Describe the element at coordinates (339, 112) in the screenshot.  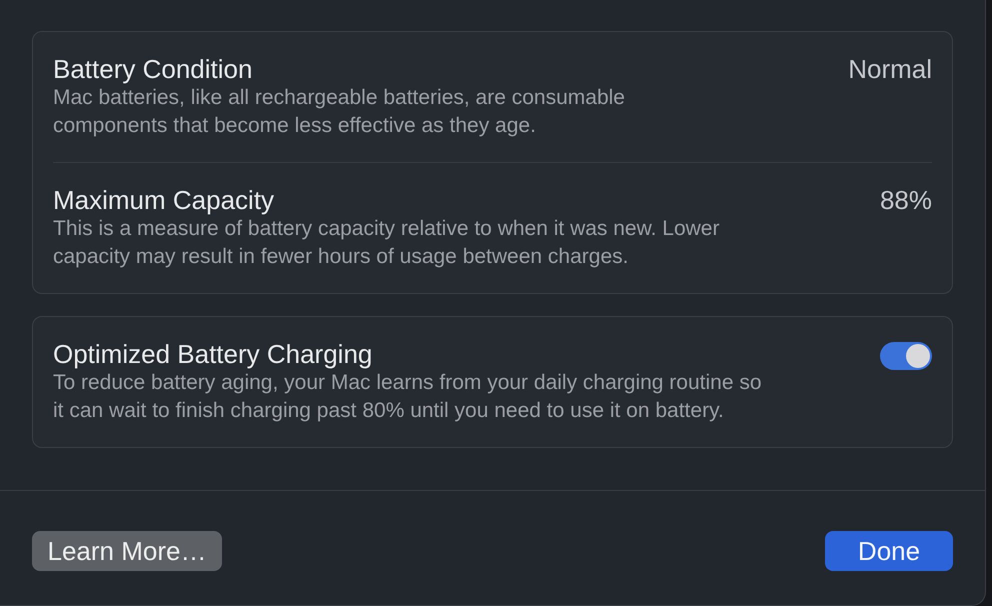
I see `row-description: Mac batteries, like all rechargeable batteries, are consumable components that become less effective as they age.` at that location.